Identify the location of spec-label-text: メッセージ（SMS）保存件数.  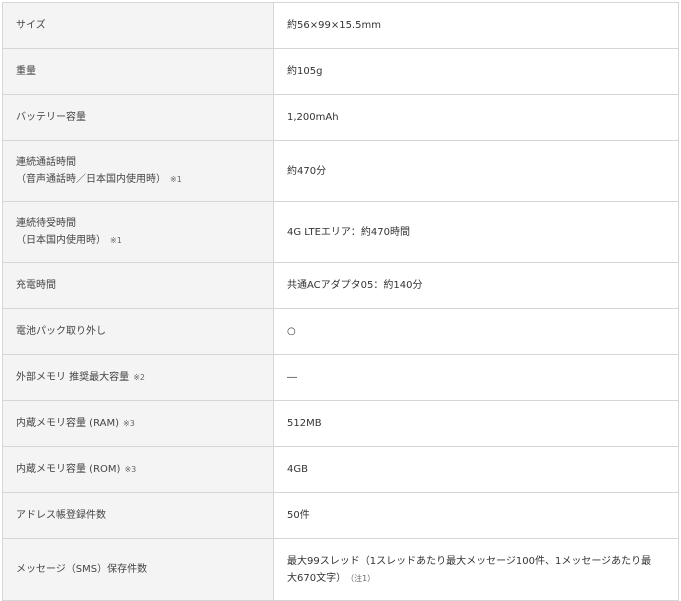
(82, 569).